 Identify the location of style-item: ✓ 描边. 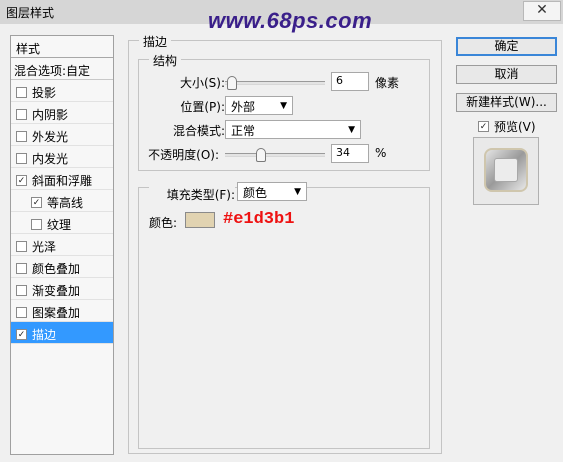
(62, 333).